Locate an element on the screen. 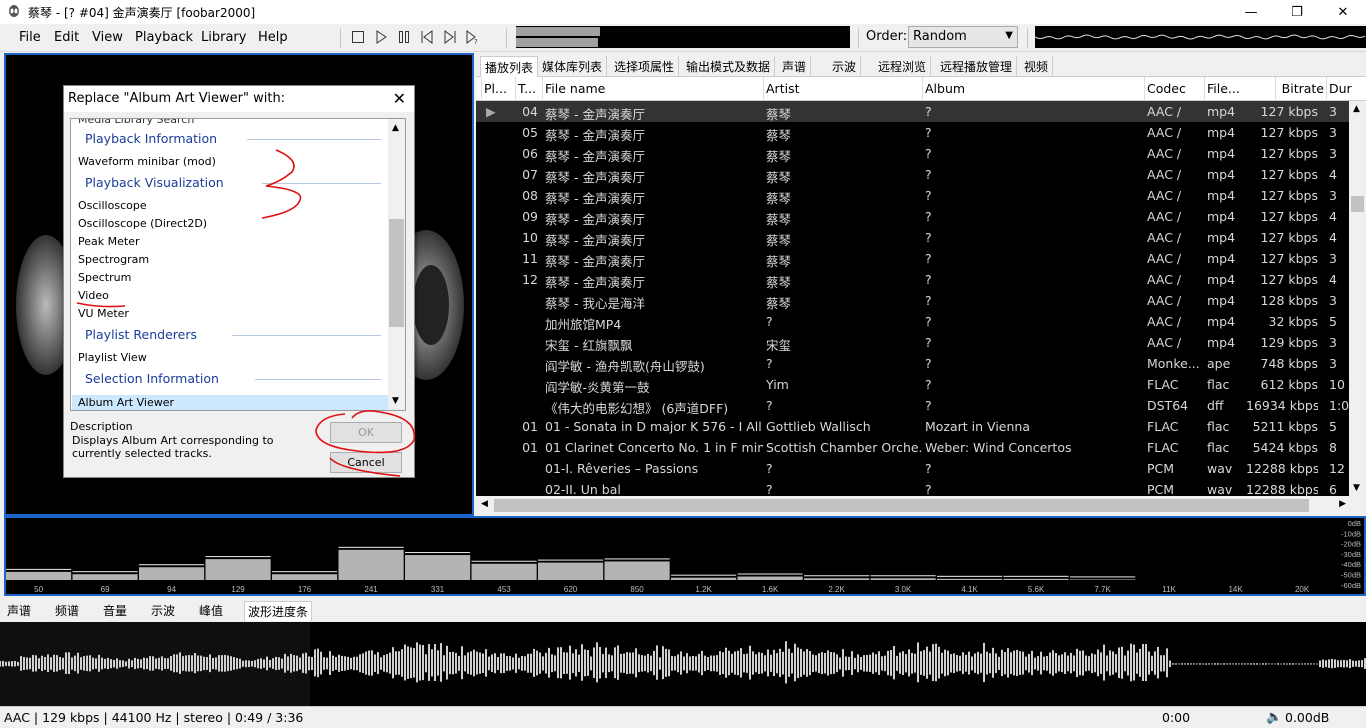 This screenshot has height=728, width=1366. list-item: Oscilloscope is located at coordinates (112, 205).